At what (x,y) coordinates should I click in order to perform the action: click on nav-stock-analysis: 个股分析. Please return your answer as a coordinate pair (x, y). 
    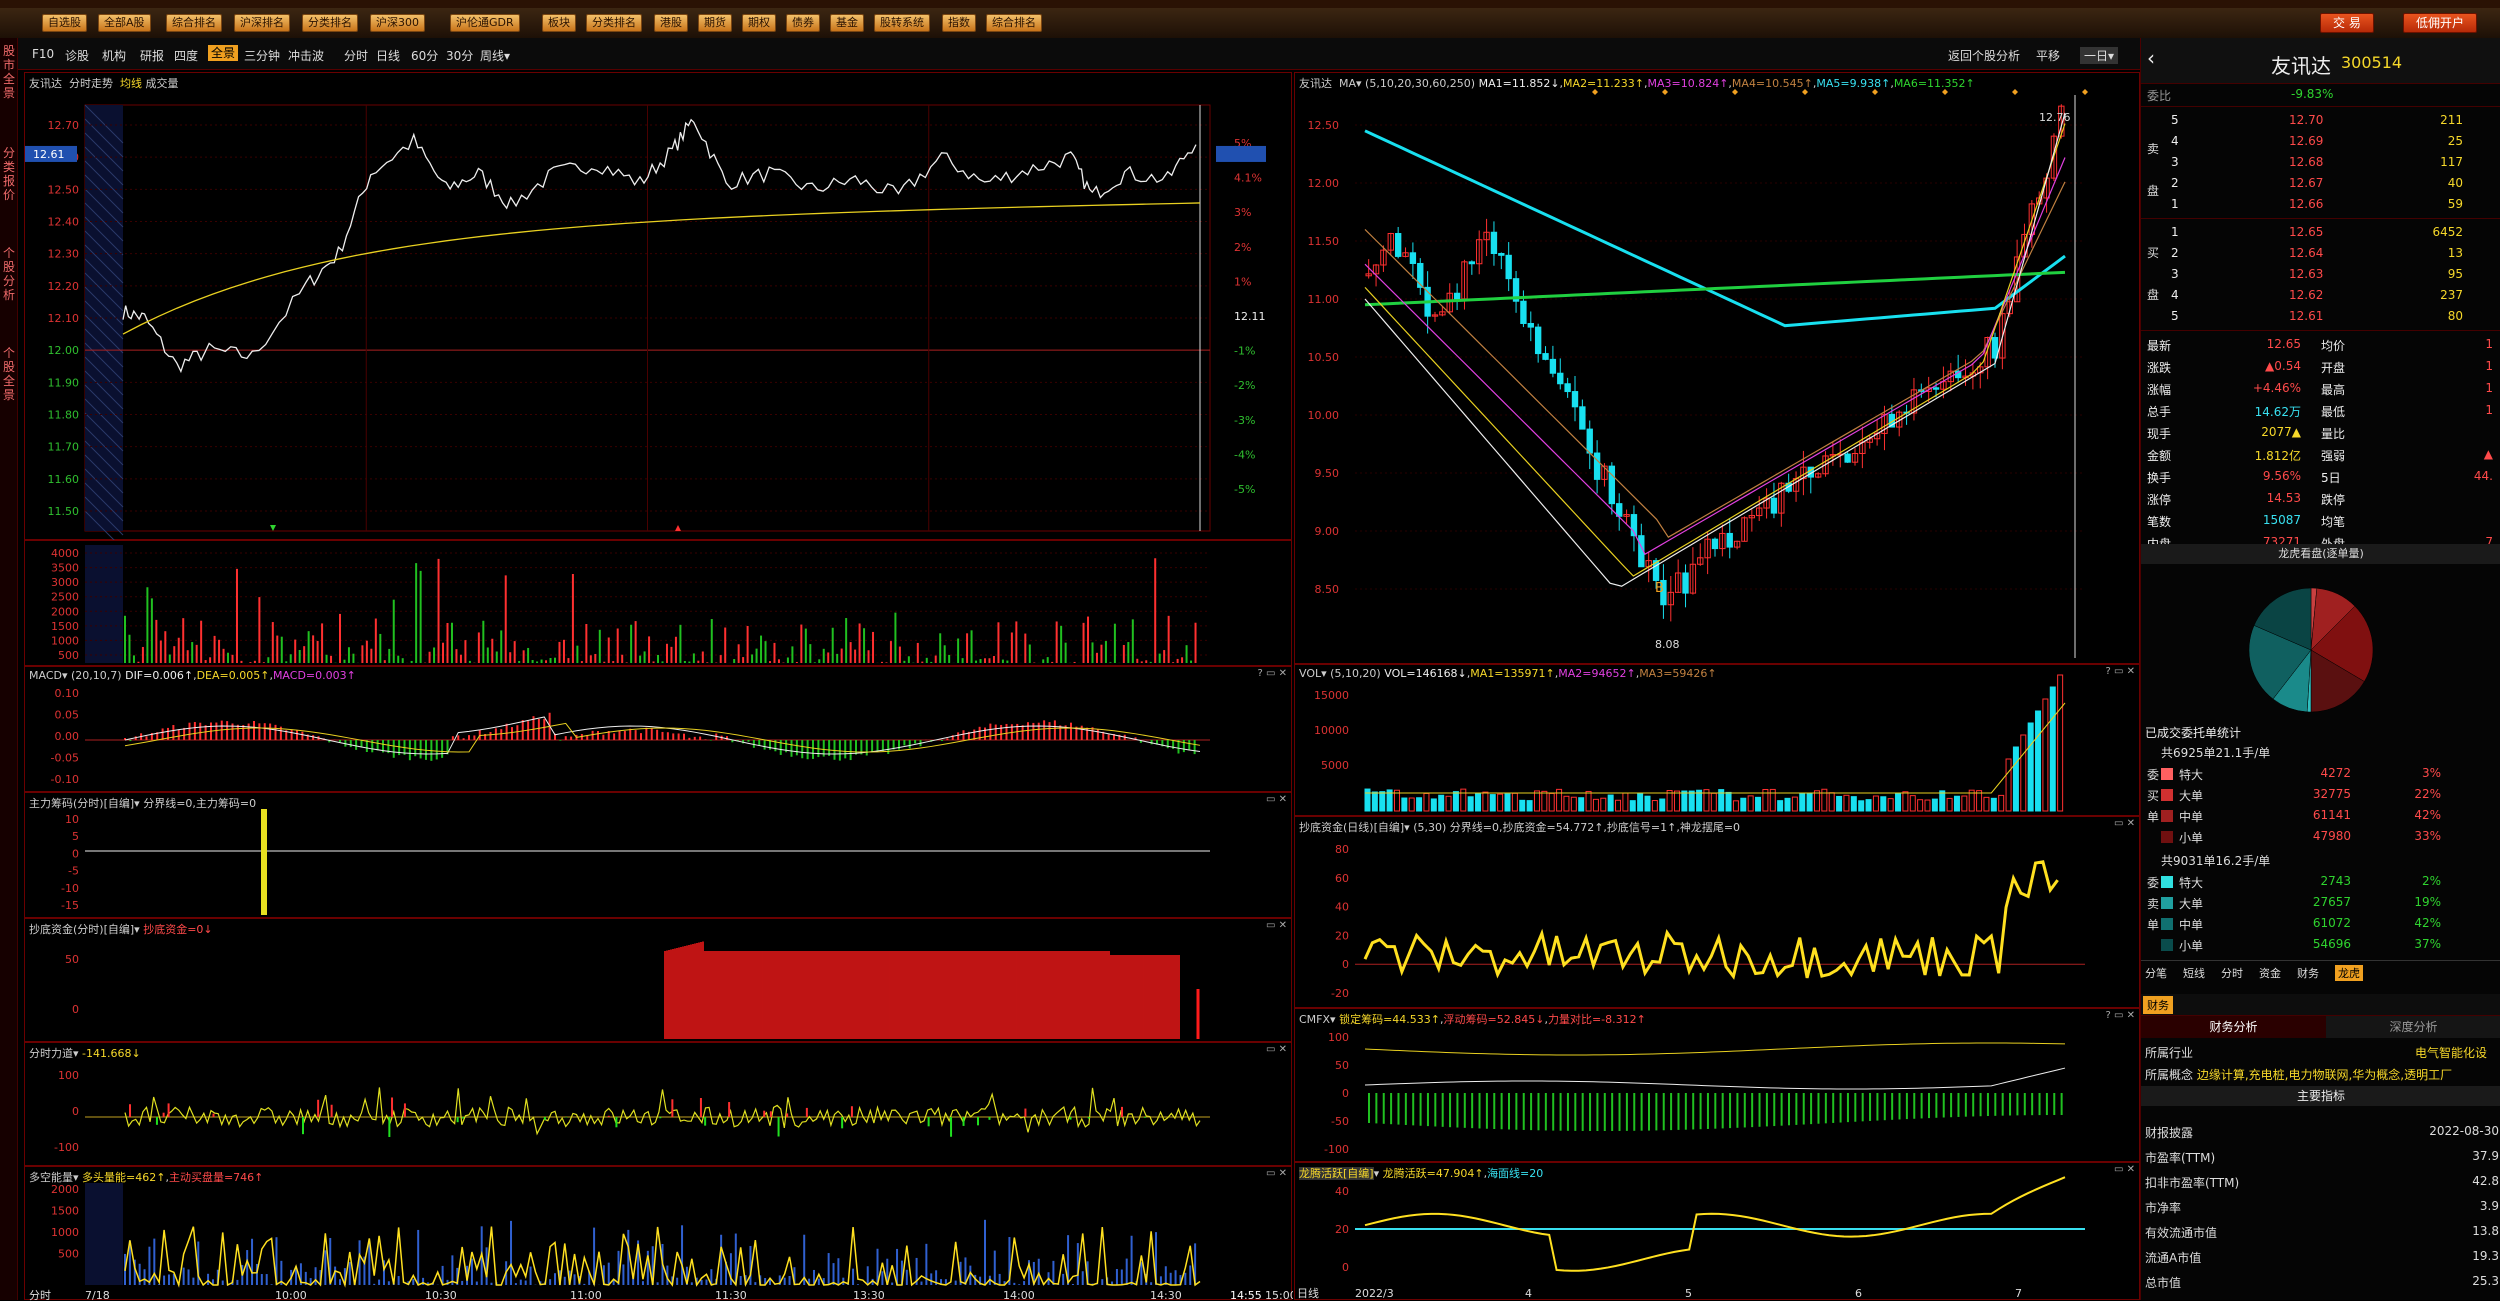
    Looking at the image, I should click on (9, 274).